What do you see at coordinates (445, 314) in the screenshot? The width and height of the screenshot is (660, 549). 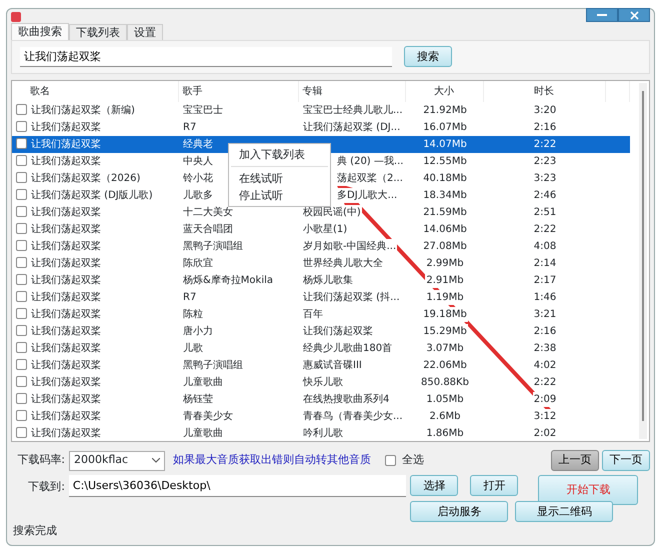 I see `table-cell: 19.18Mb` at bounding box center [445, 314].